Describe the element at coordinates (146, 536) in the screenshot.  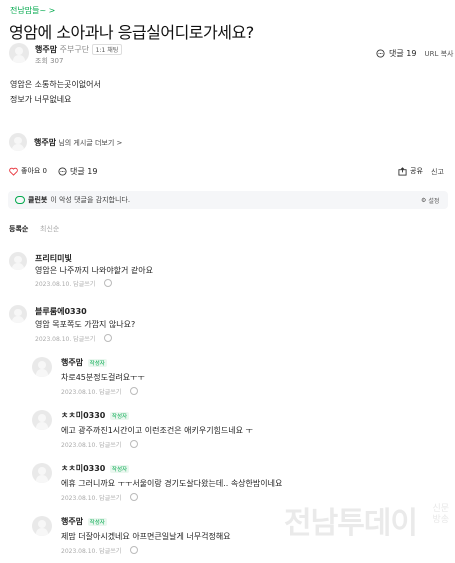
I see `reply-text: 제맘 더잘아시겠네요 아프면큰일날게 너무걱정해요` at that location.